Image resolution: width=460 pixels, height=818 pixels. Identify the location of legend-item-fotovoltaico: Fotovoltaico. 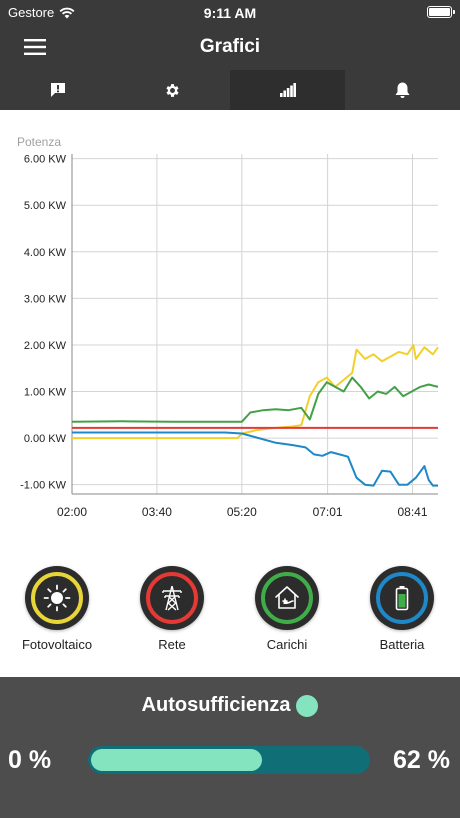
(57, 609).